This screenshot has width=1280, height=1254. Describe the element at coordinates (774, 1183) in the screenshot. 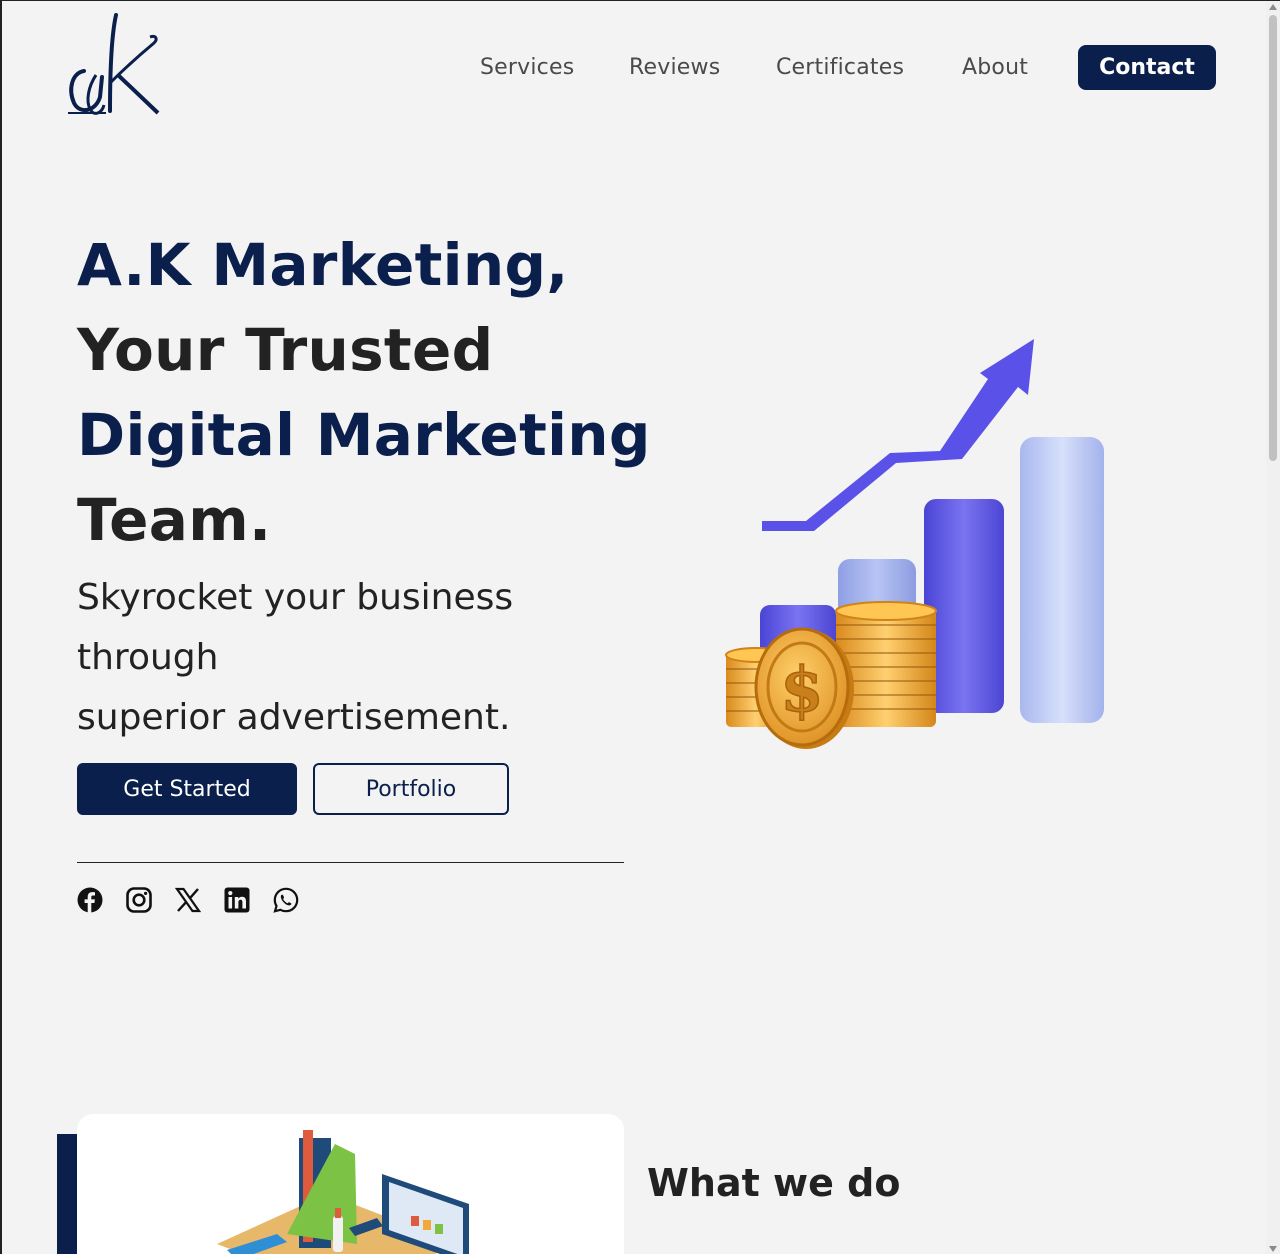

I see `what-we-do-title: What we do` at that location.